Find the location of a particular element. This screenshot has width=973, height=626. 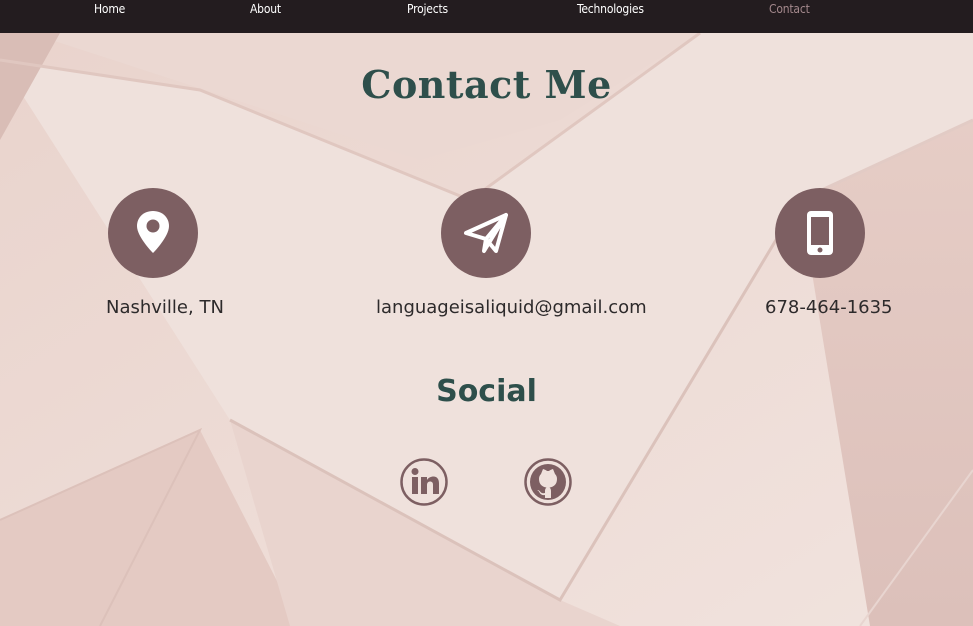

phone-text: 678-464-1635 is located at coordinates (829, 307).